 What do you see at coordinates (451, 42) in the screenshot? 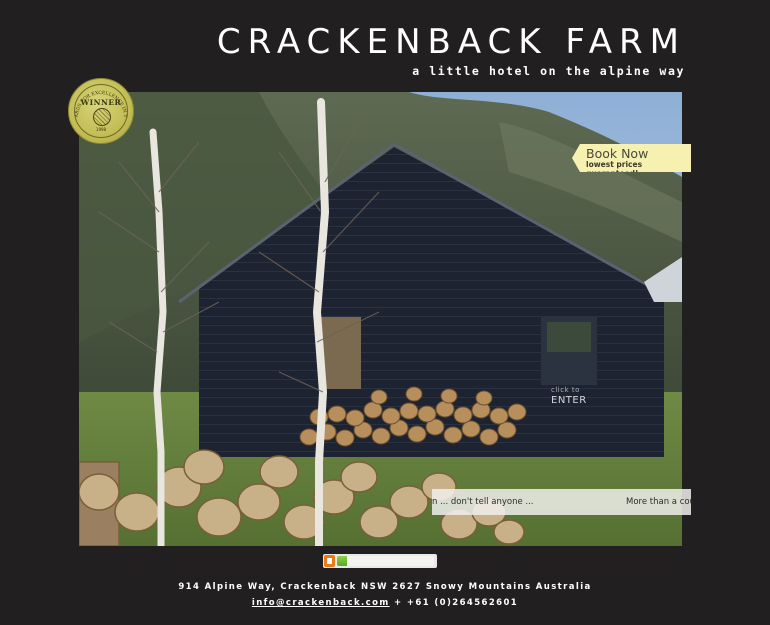
I see `site-title: CRACKENBACK FARM` at bounding box center [451, 42].